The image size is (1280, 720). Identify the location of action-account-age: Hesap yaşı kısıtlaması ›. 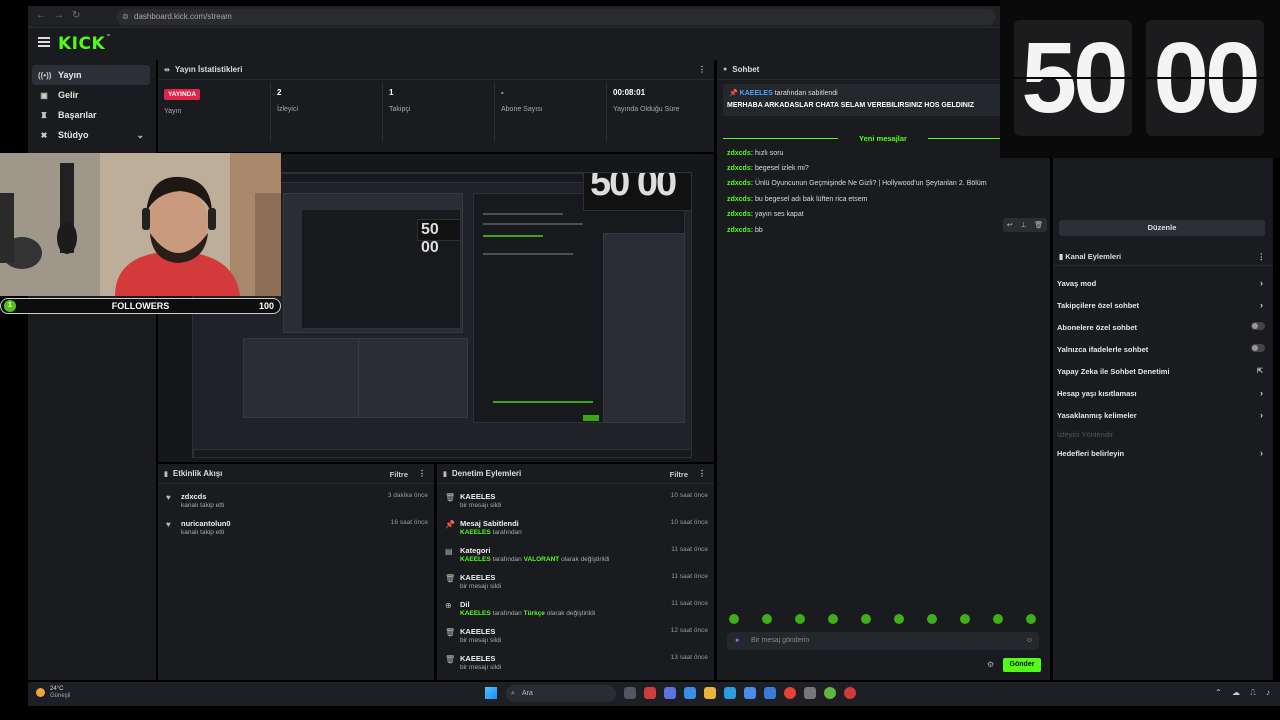
(1162, 393).